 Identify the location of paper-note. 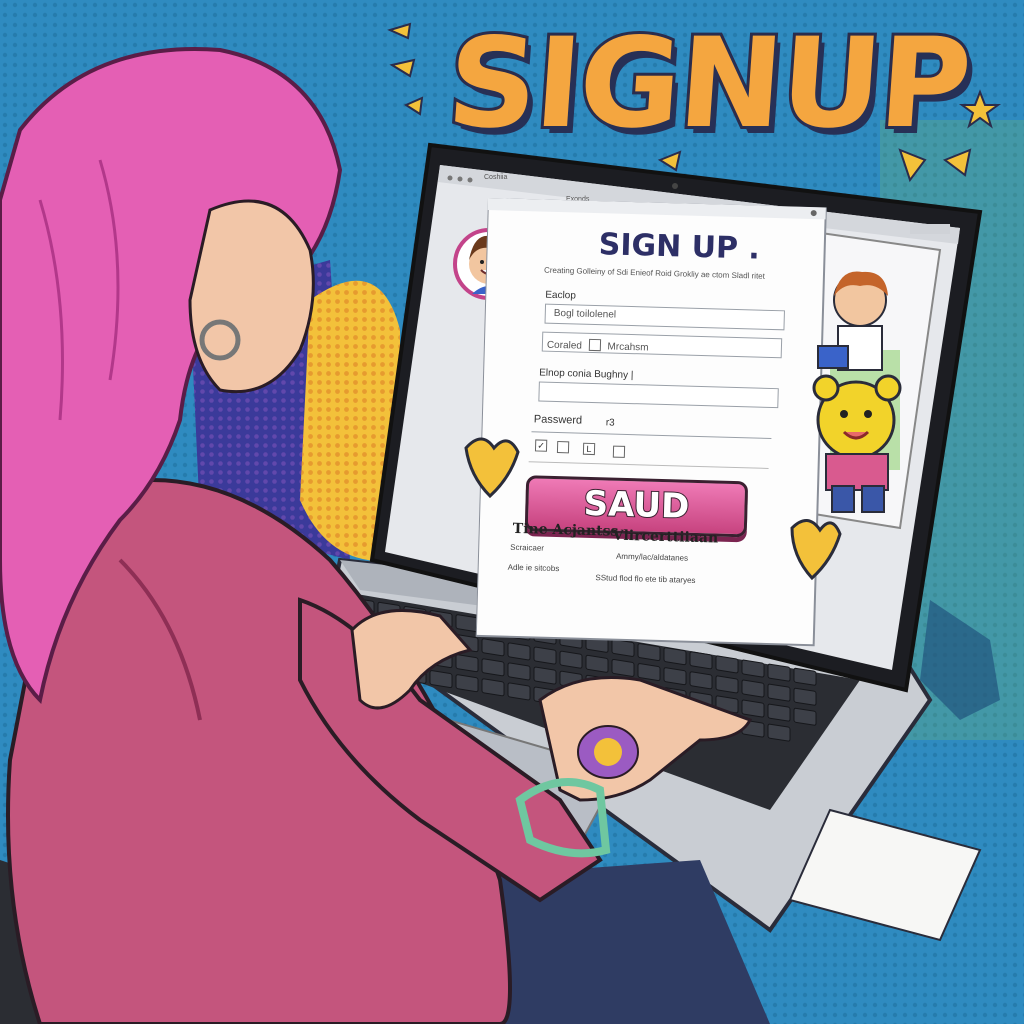
(886, 875).